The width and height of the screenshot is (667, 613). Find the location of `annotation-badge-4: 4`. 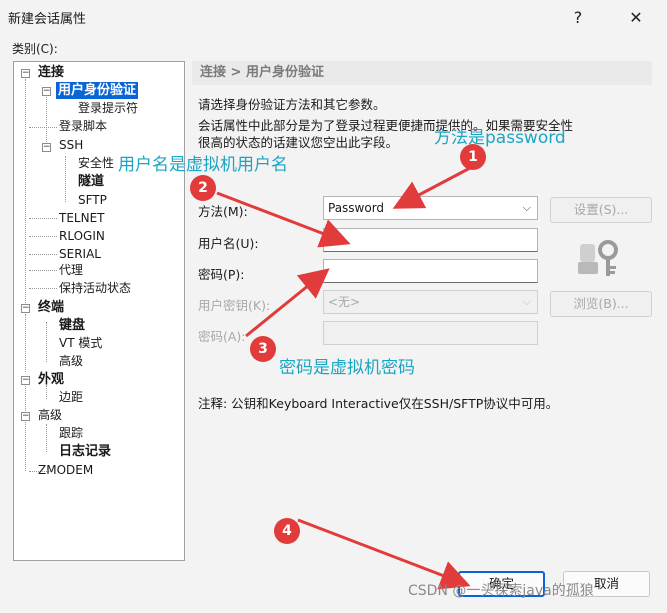

annotation-badge-4: 4 is located at coordinates (287, 531).